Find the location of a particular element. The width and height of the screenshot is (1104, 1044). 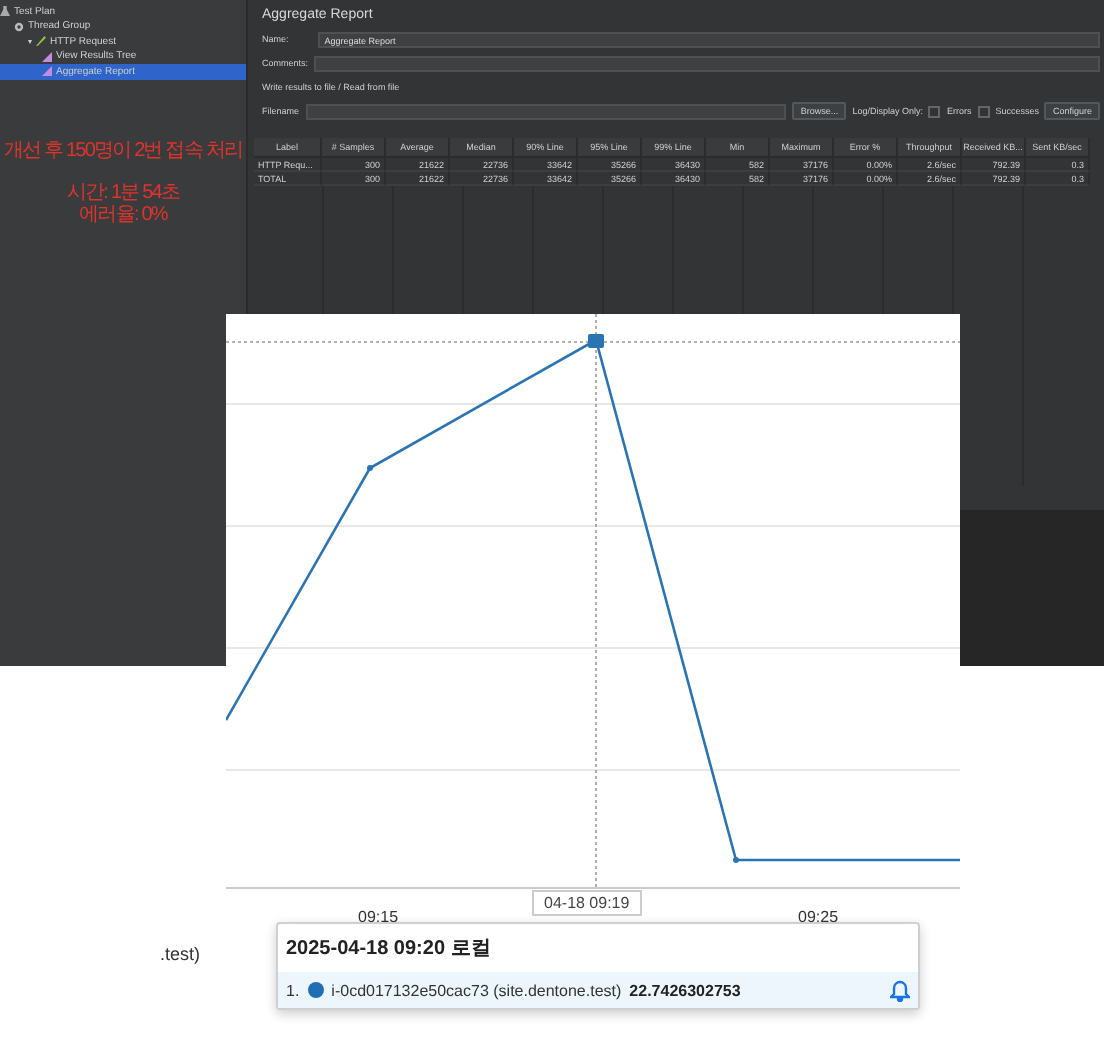

errors-checkbox is located at coordinates (934, 111).